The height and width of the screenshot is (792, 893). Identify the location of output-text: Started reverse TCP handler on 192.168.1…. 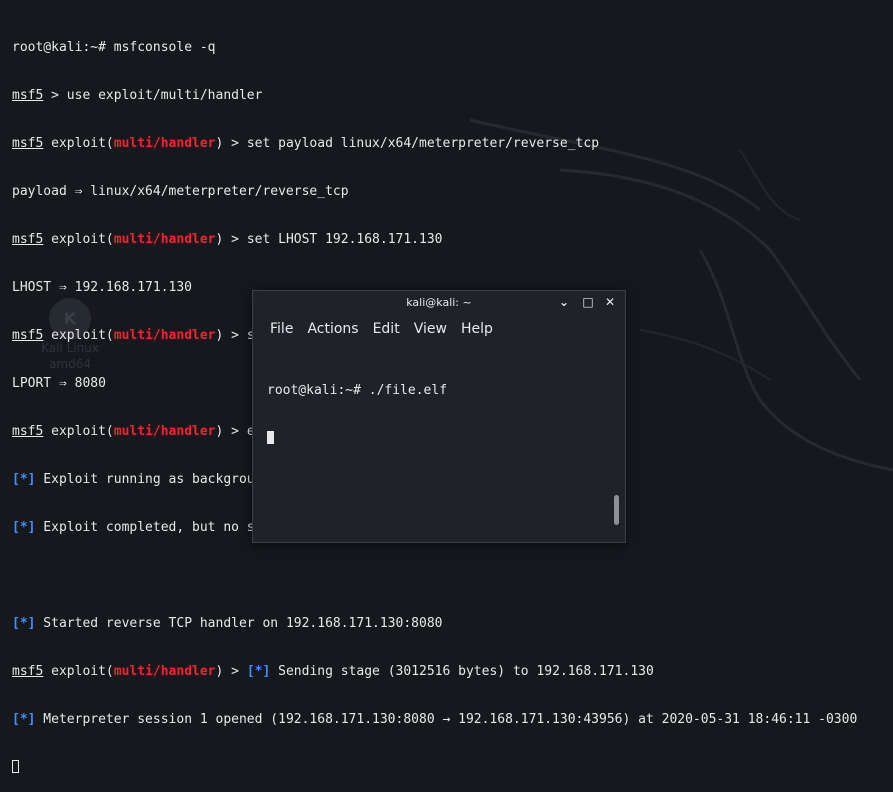
(239, 623).